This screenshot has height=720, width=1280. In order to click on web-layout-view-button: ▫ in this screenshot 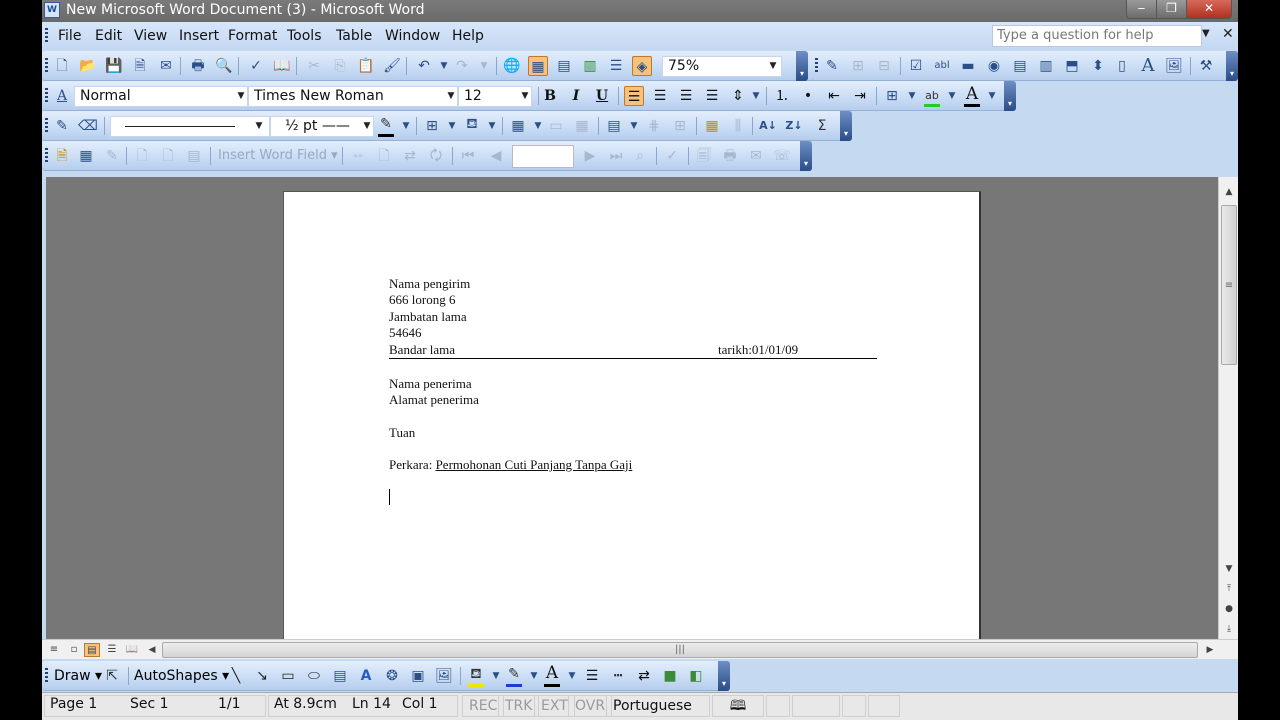, I will do `click(74, 650)`.